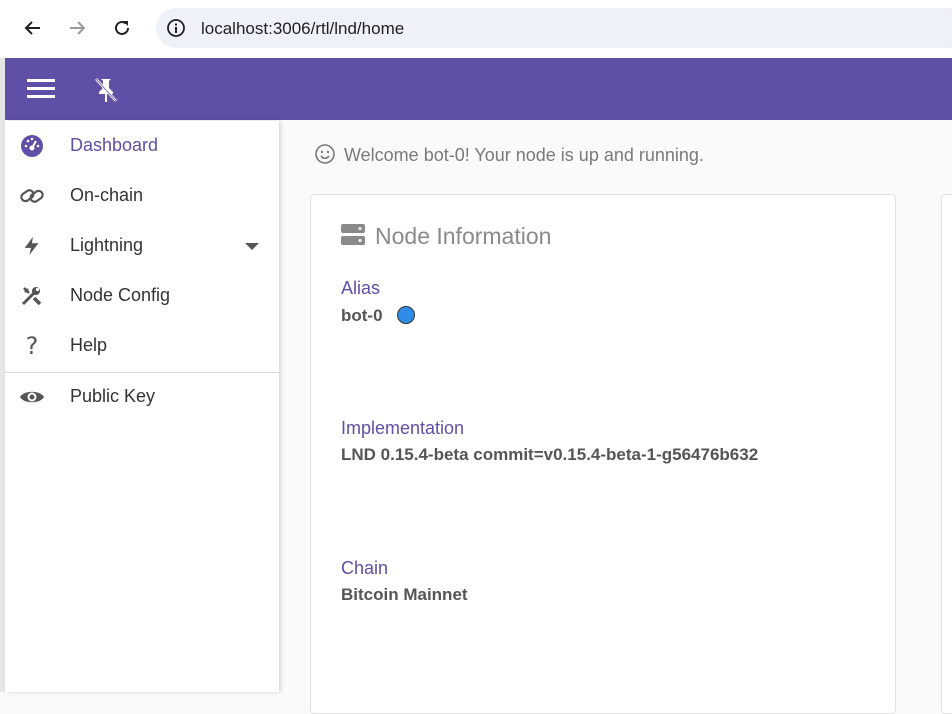 This screenshot has height=714, width=952. What do you see at coordinates (405, 315) in the screenshot?
I see `status-dot` at bounding box center [405, 315].